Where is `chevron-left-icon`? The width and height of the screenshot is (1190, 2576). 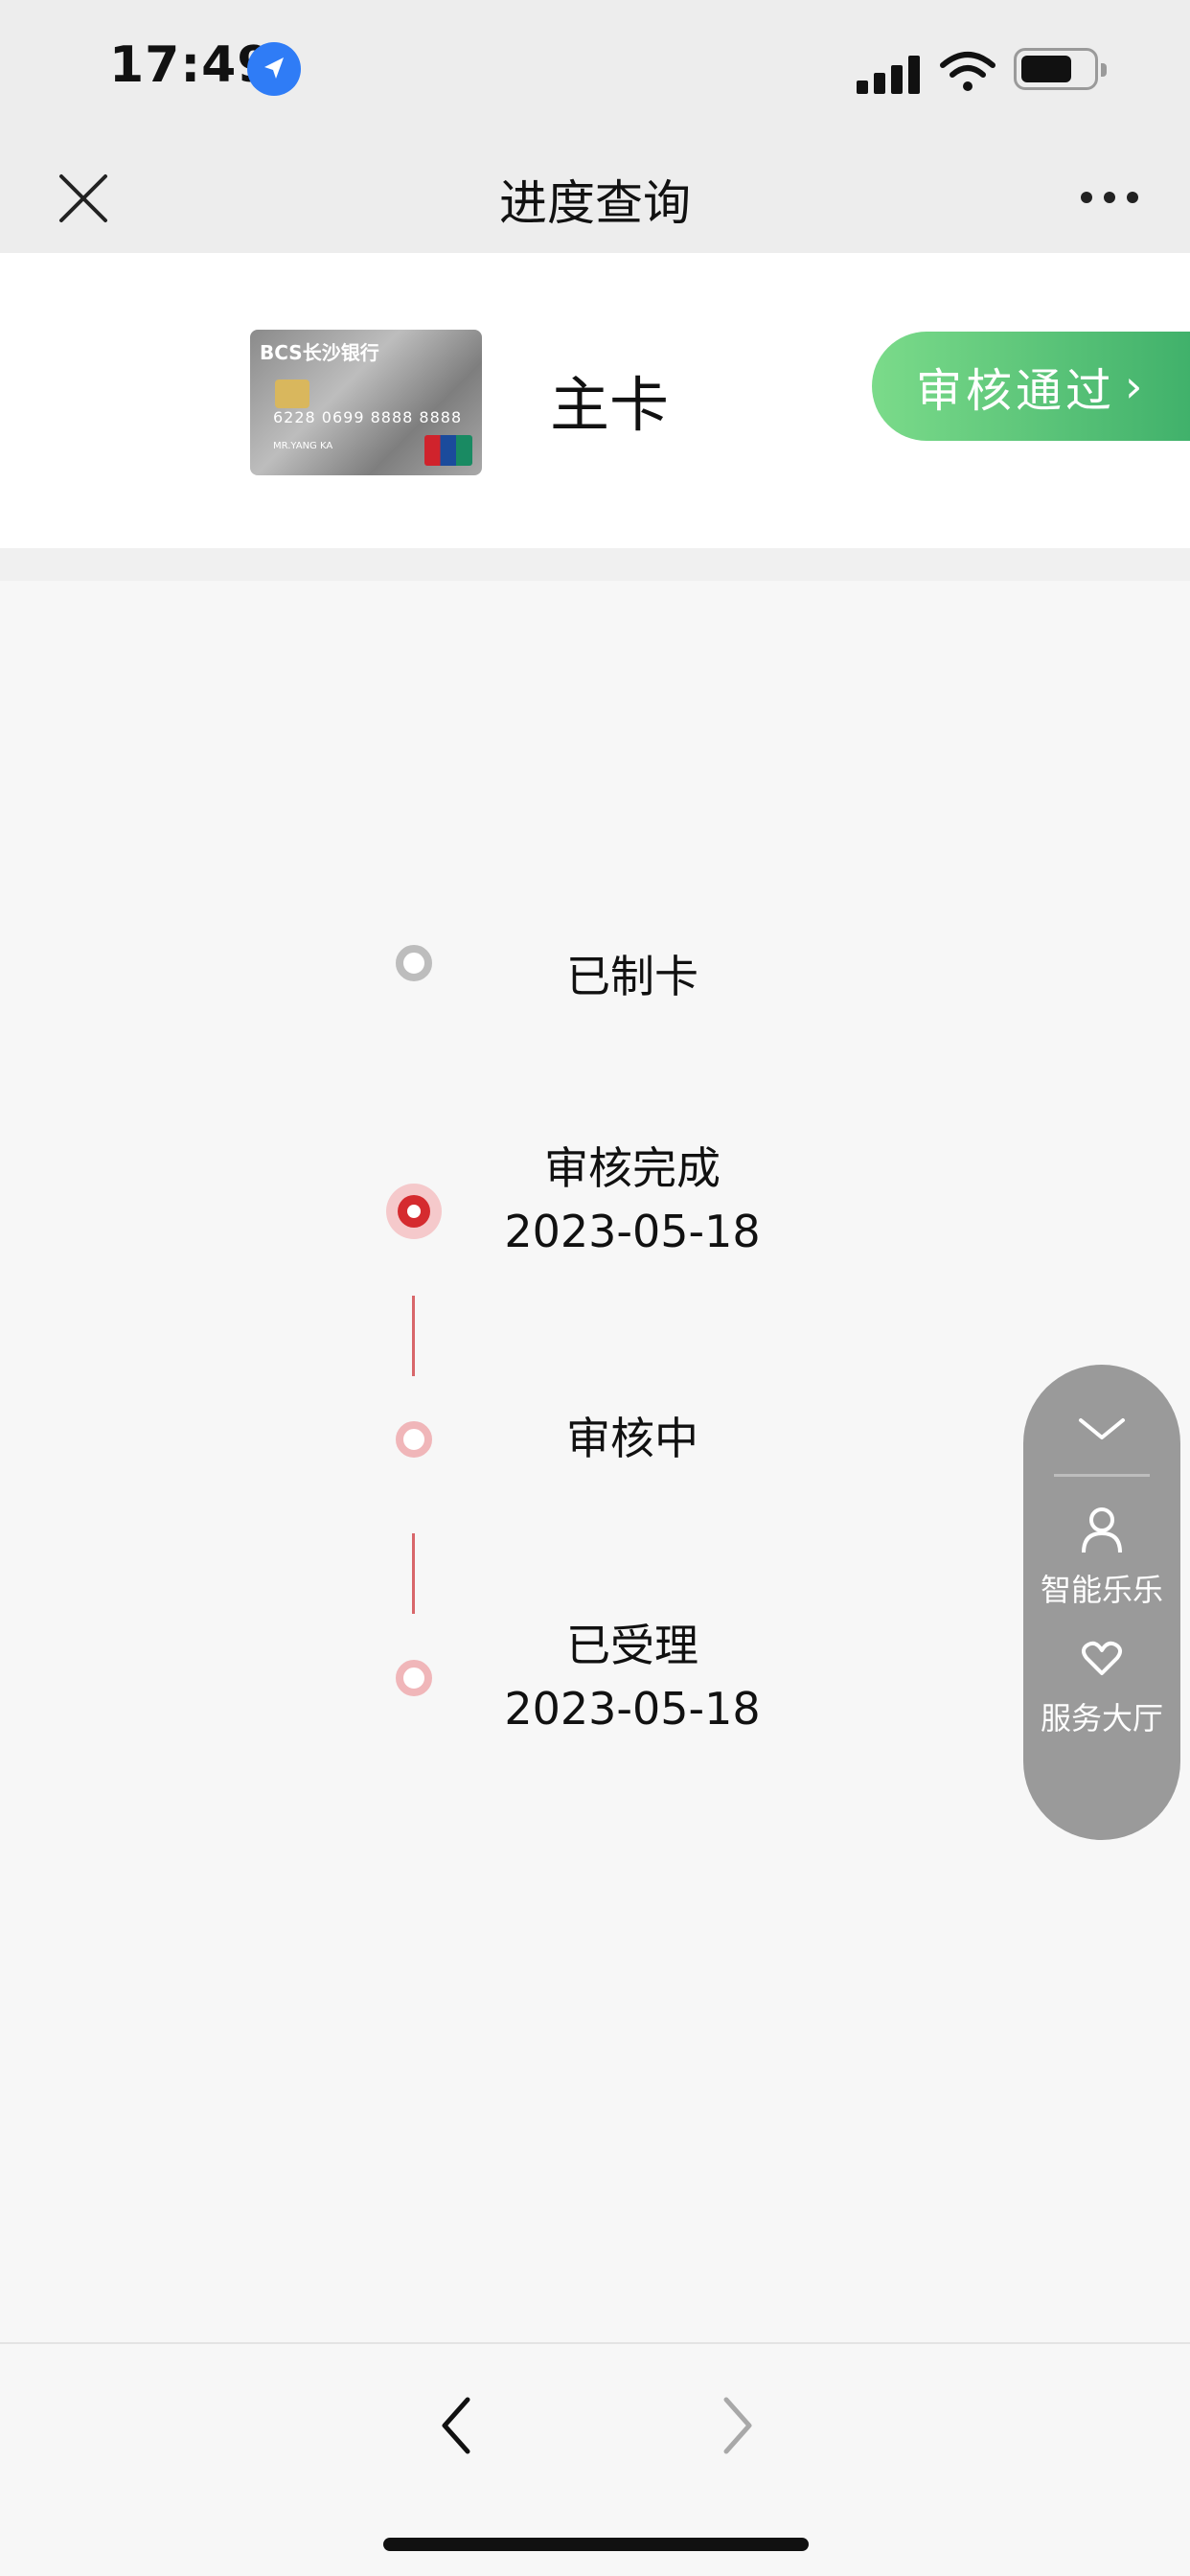 chevron-left-icon is located at coordinates (456, 2425).